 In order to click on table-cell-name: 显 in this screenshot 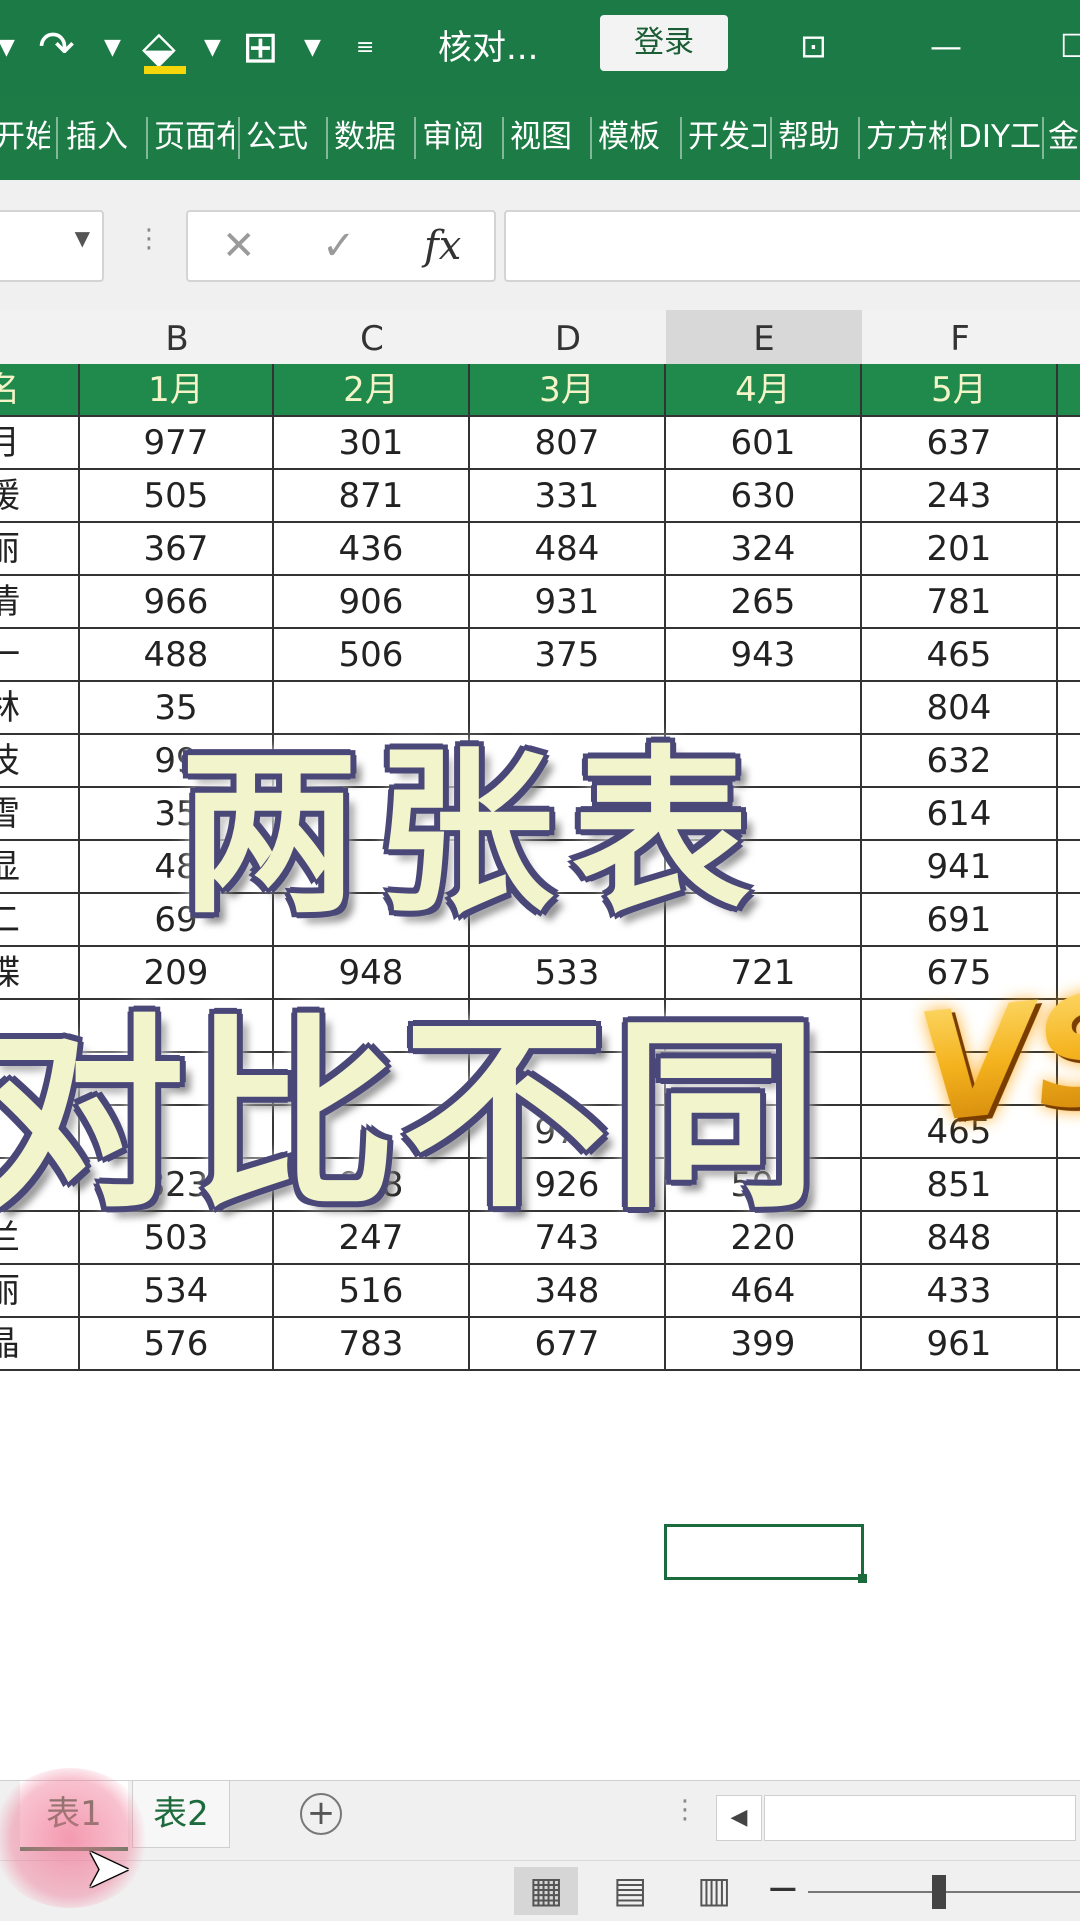, I will do `click(40, 867)`.